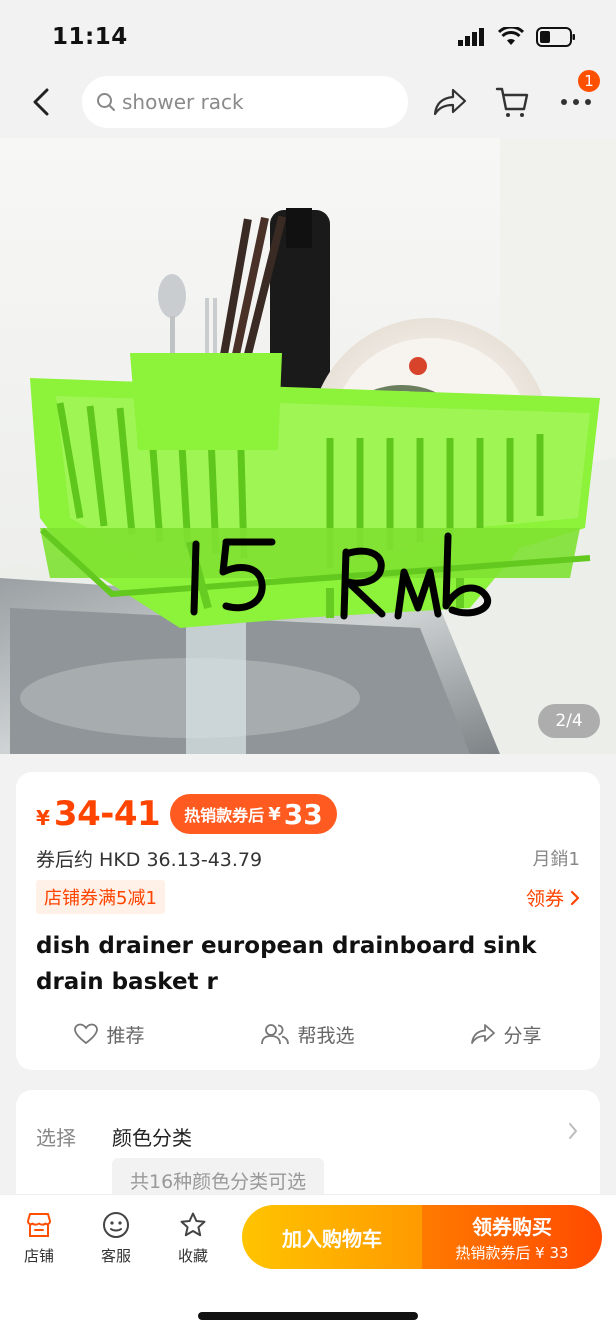 The height and width of the screenshot is (1334, 616). I want to click on share-button, so click(450, 102).